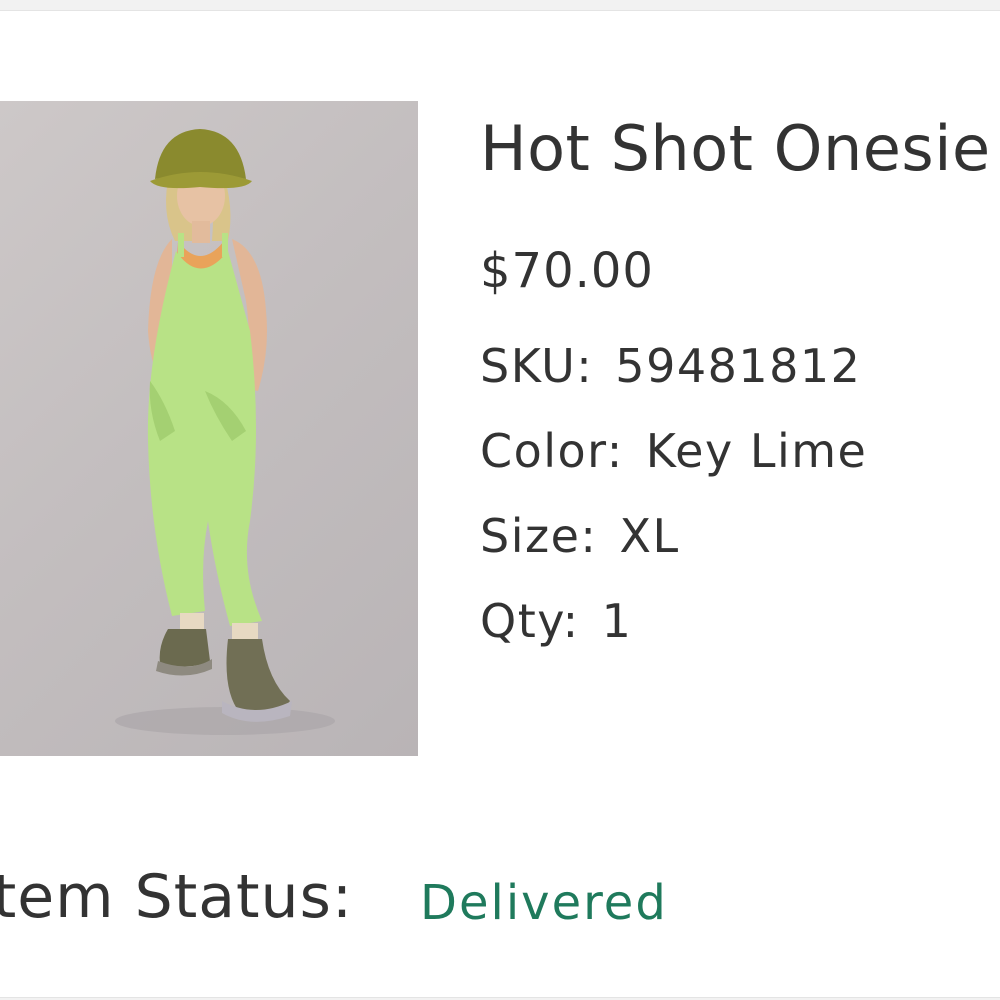 This screenshot has width=1000, height=1000. I want to click on sku-label: SKU:, so click(537, 366).